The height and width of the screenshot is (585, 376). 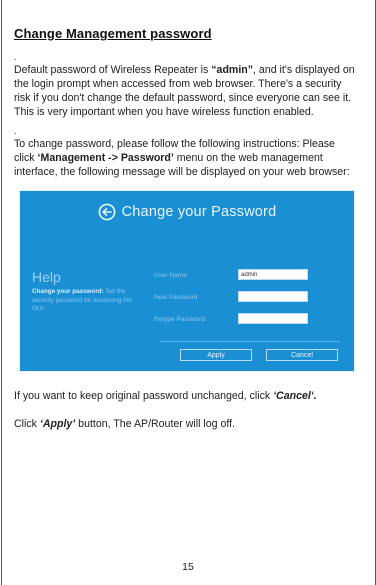 What do you see at coordinates (179, 319) in the screenshot?
I see `retype-password-label: Retype Password` at bounding box center [179, 319].